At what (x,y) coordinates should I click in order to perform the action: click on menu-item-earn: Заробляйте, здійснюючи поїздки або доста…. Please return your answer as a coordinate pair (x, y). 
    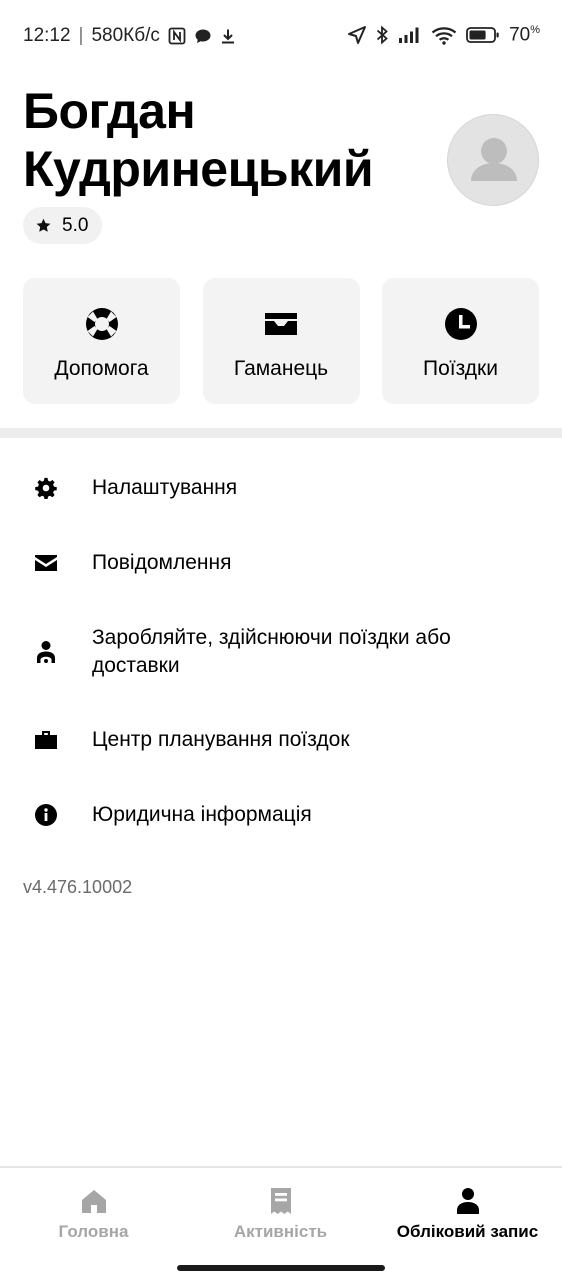
    Looking at the image, I should click on (281, 652).